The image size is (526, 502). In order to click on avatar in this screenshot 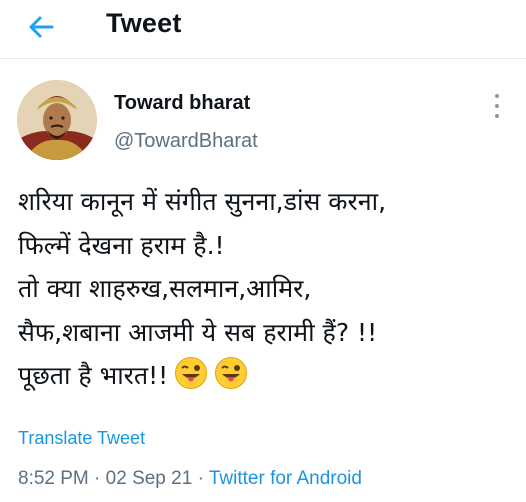, I will do `click(57, 120)`.